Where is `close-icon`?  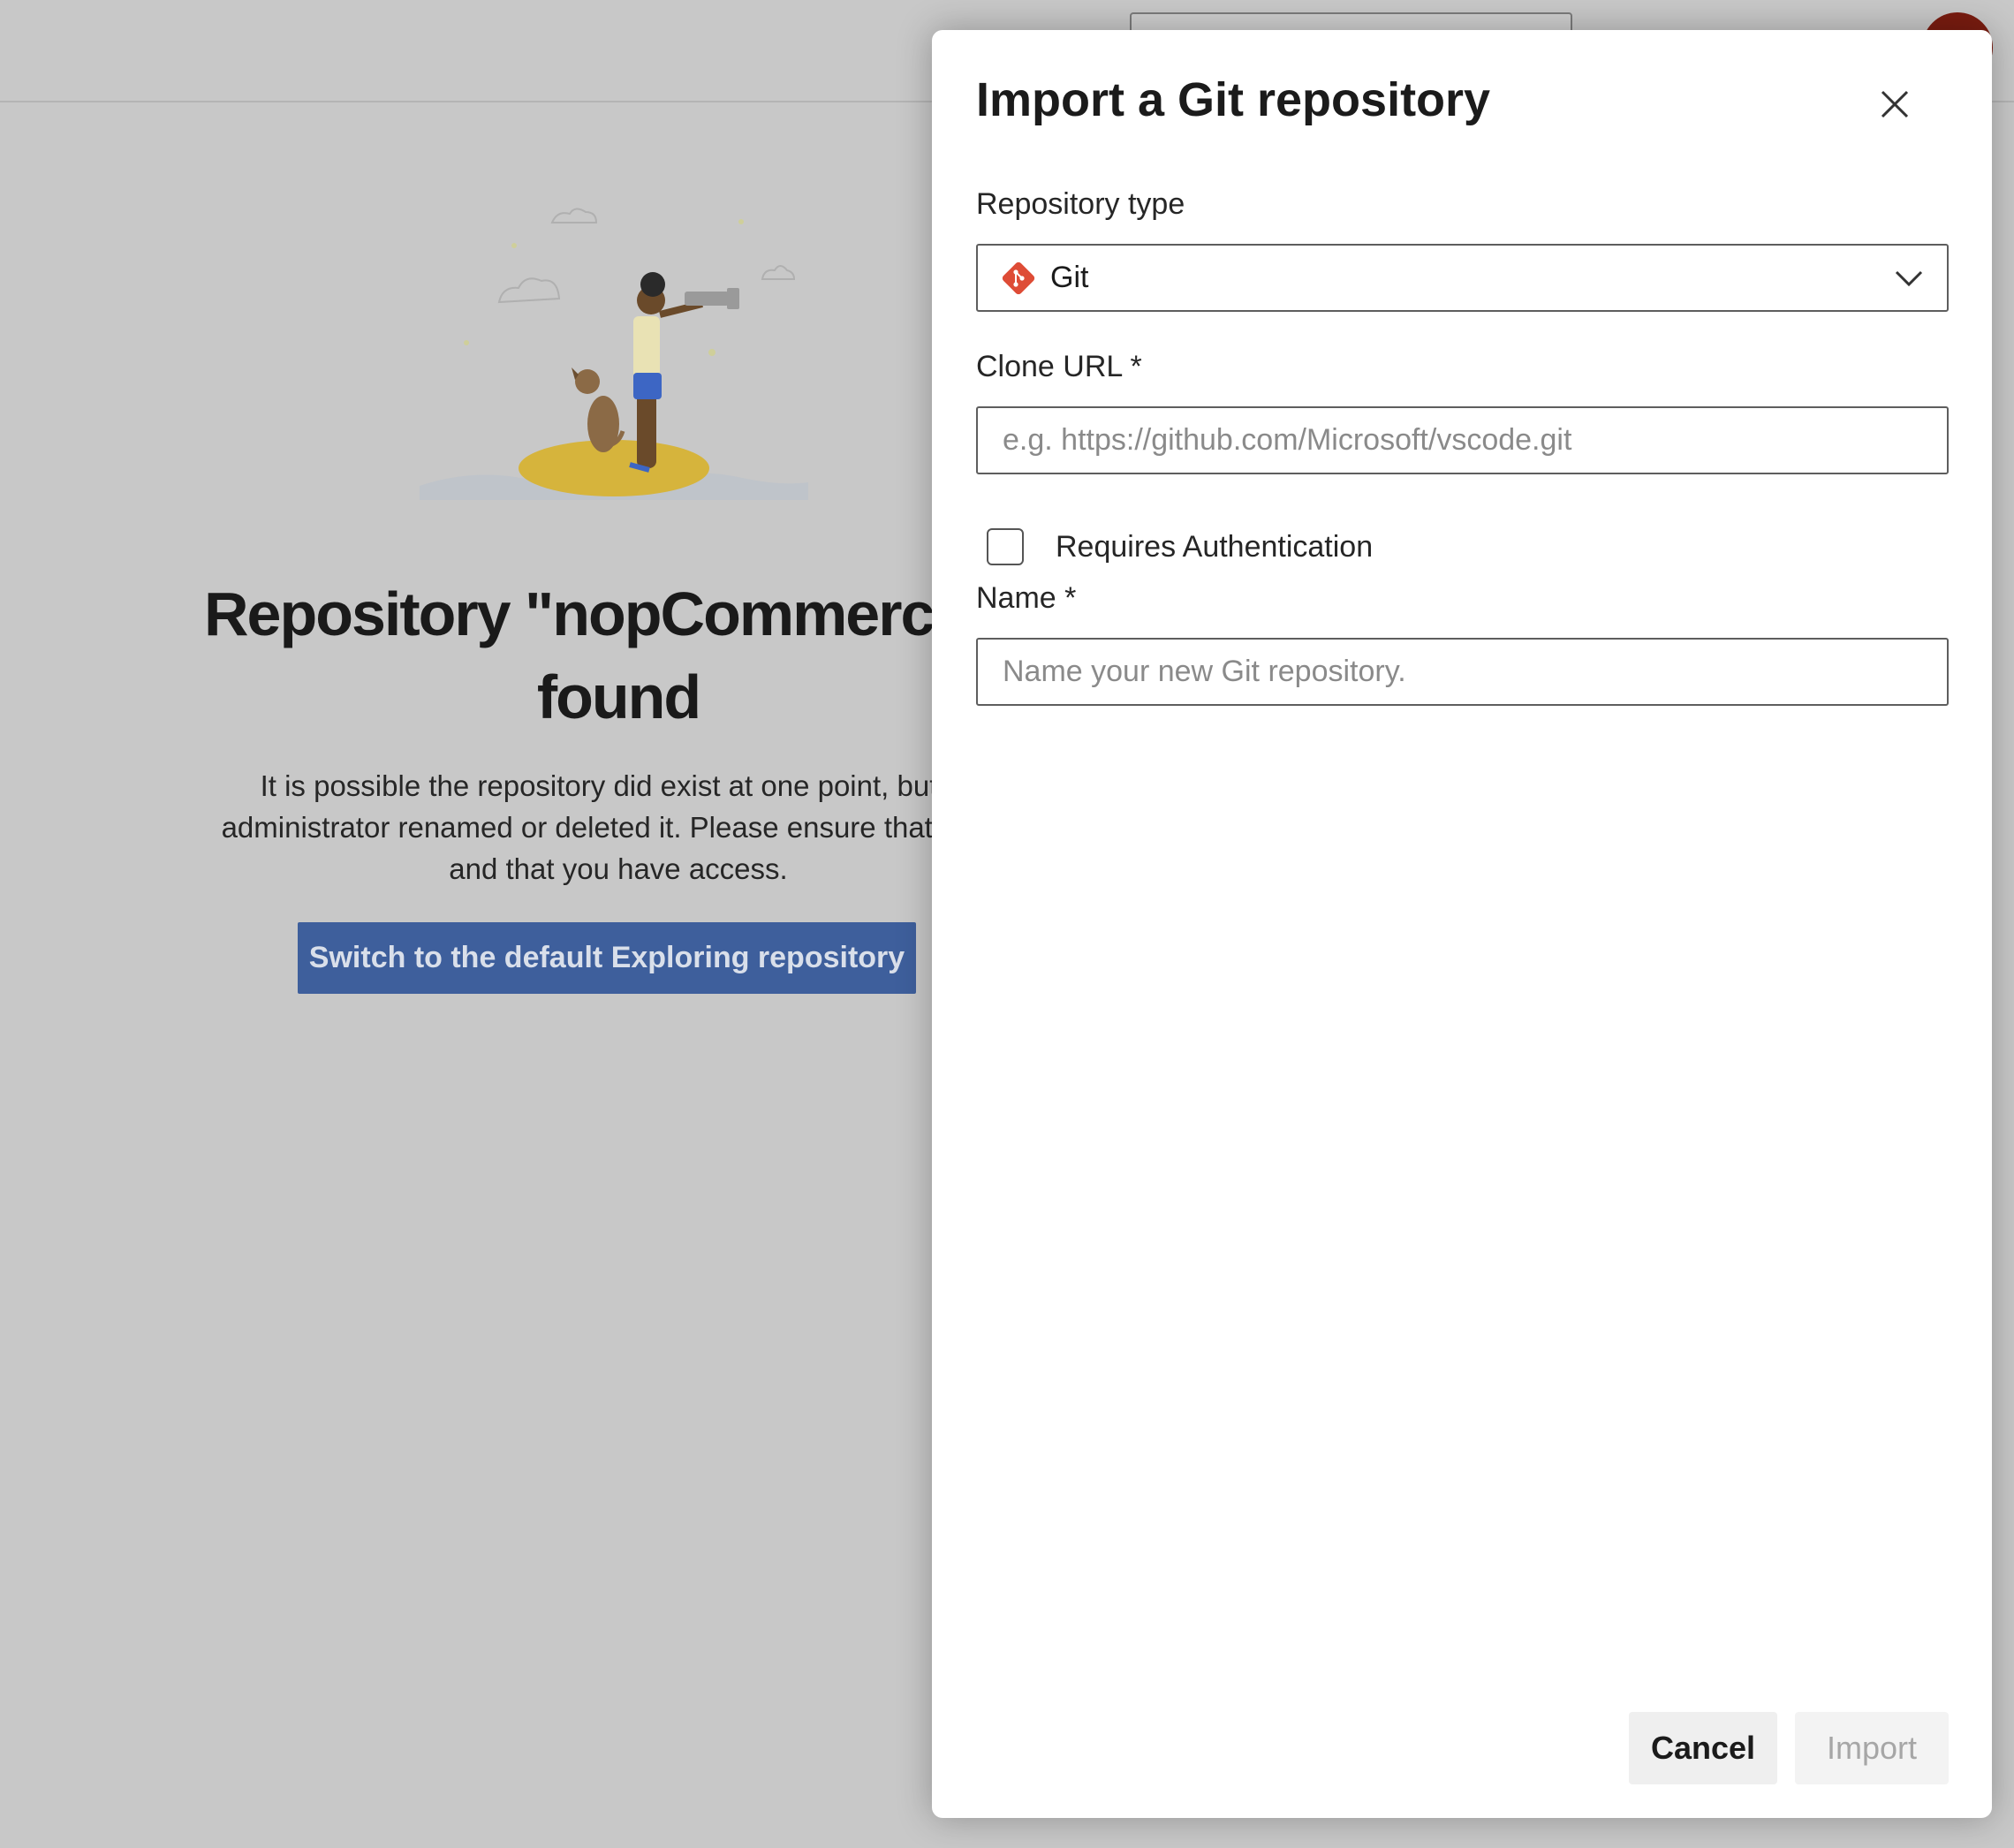
close-icon is located at coordinates (1895, 104).